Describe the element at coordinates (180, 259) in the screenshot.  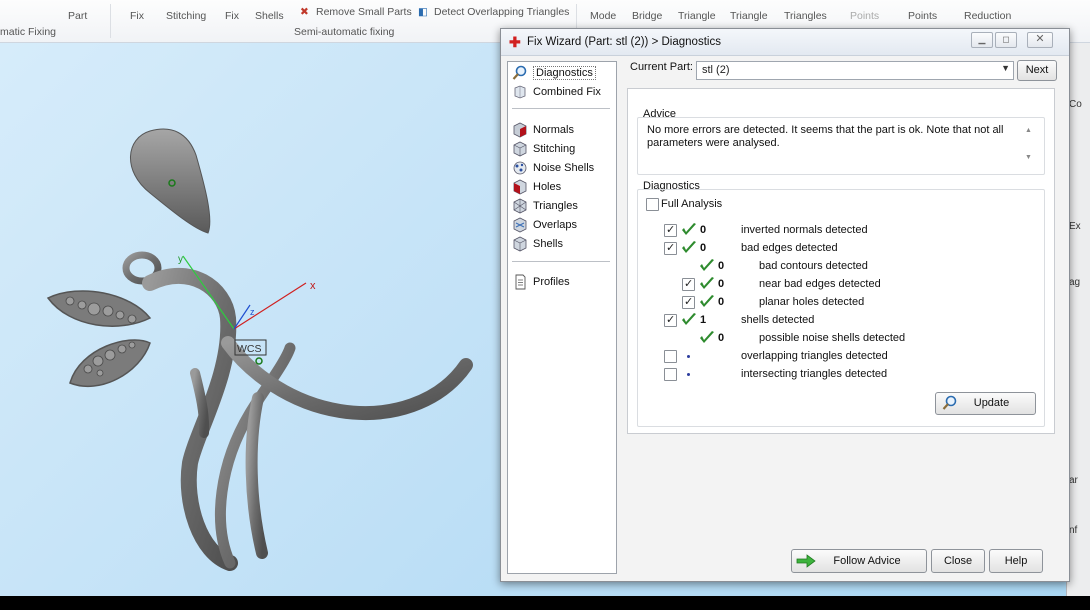
I see `axis-y-label: y` at that location.